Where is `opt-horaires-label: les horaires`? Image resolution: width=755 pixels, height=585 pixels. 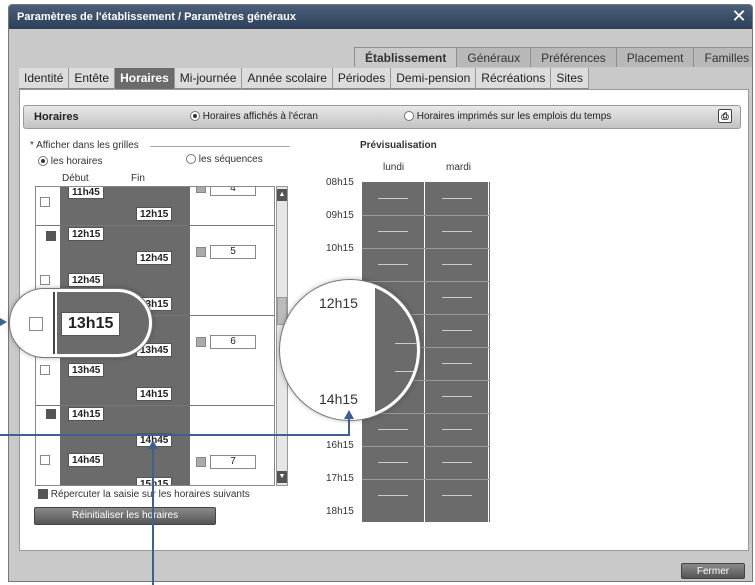
opt-horaires-label: les horaires is located at coordinates (76, 161).